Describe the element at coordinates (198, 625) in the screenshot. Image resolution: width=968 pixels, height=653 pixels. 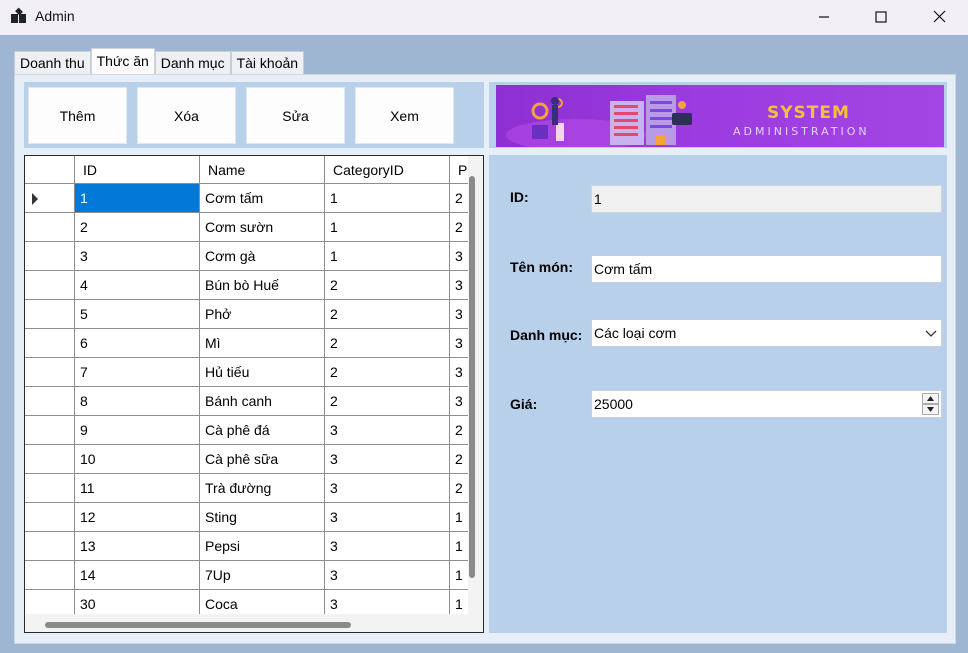
I see `grid-horizontal-scroll-thumb` at that location.